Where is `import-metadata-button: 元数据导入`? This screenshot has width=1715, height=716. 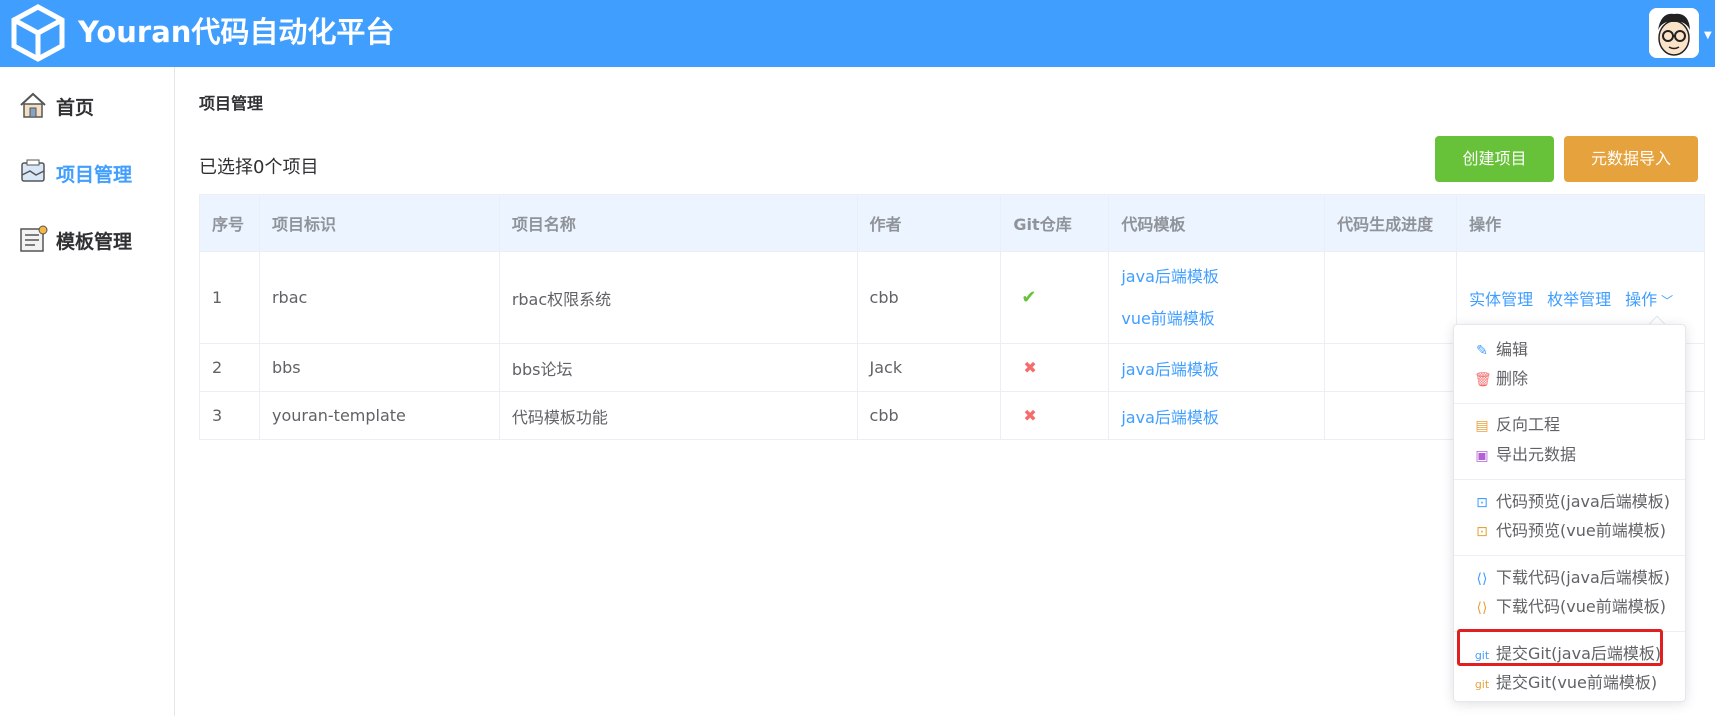 import-metadata-button: 元数据导入 is located at coordinates (1631, 159).